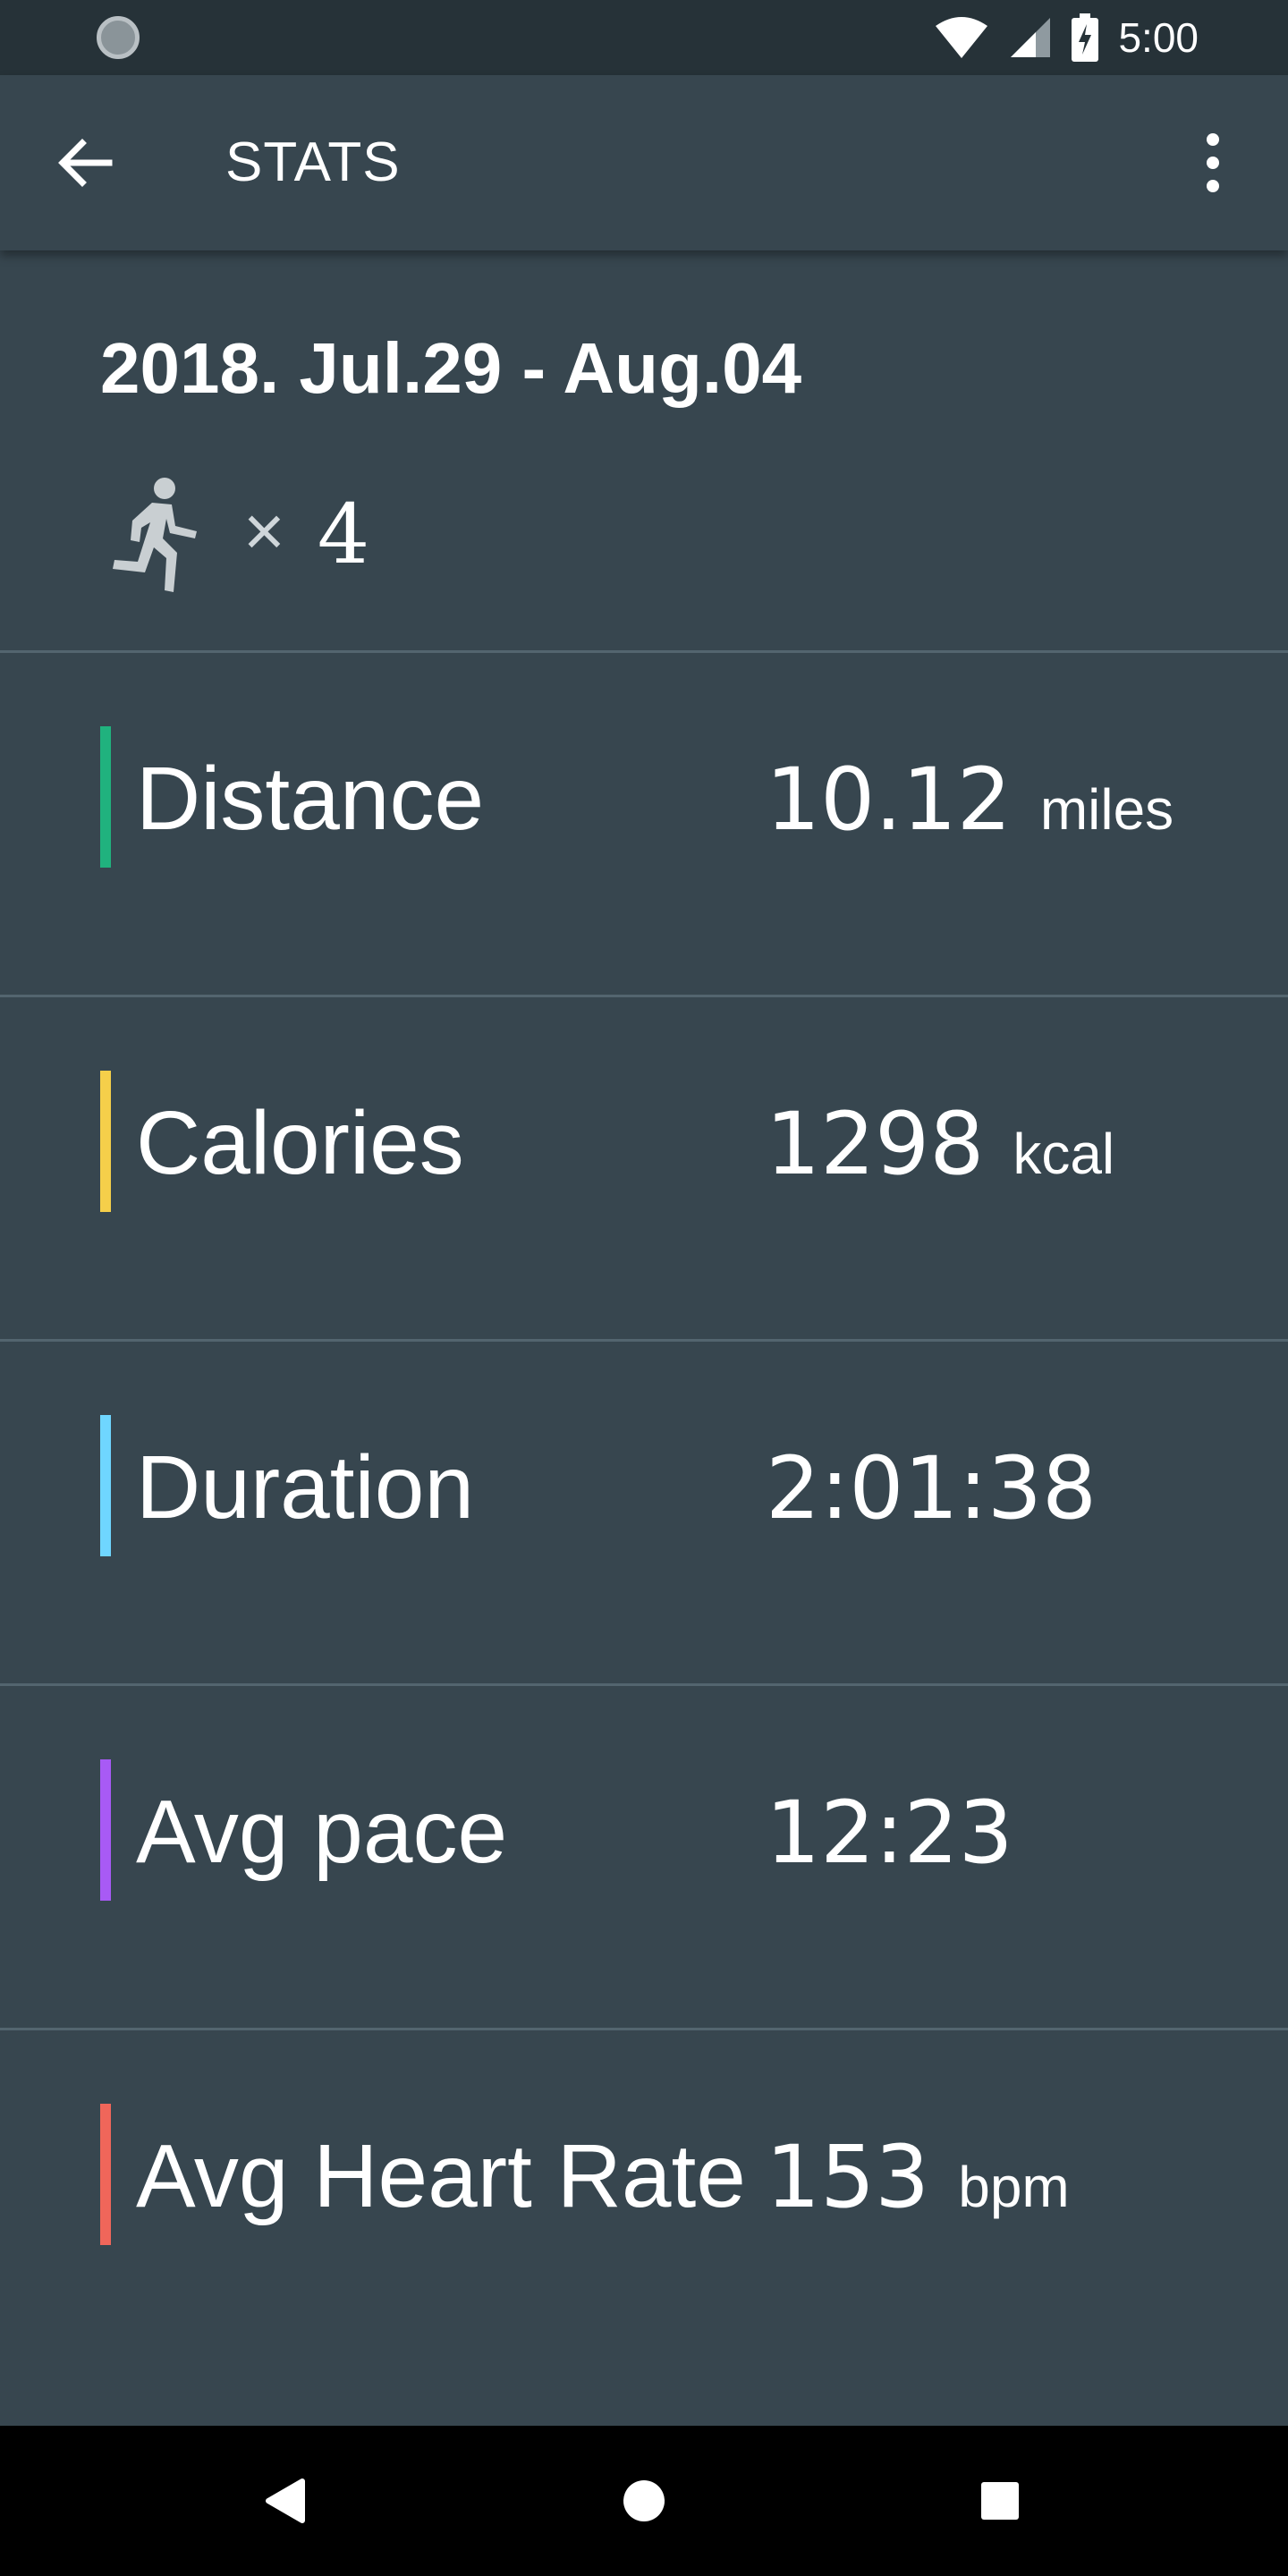 This screenshot has width=1288, height=2576. What do you see at coordinates (322, 1832) in the screenshot?
I see `stat-label: Avg pace` at bounding box center [322, 1832].